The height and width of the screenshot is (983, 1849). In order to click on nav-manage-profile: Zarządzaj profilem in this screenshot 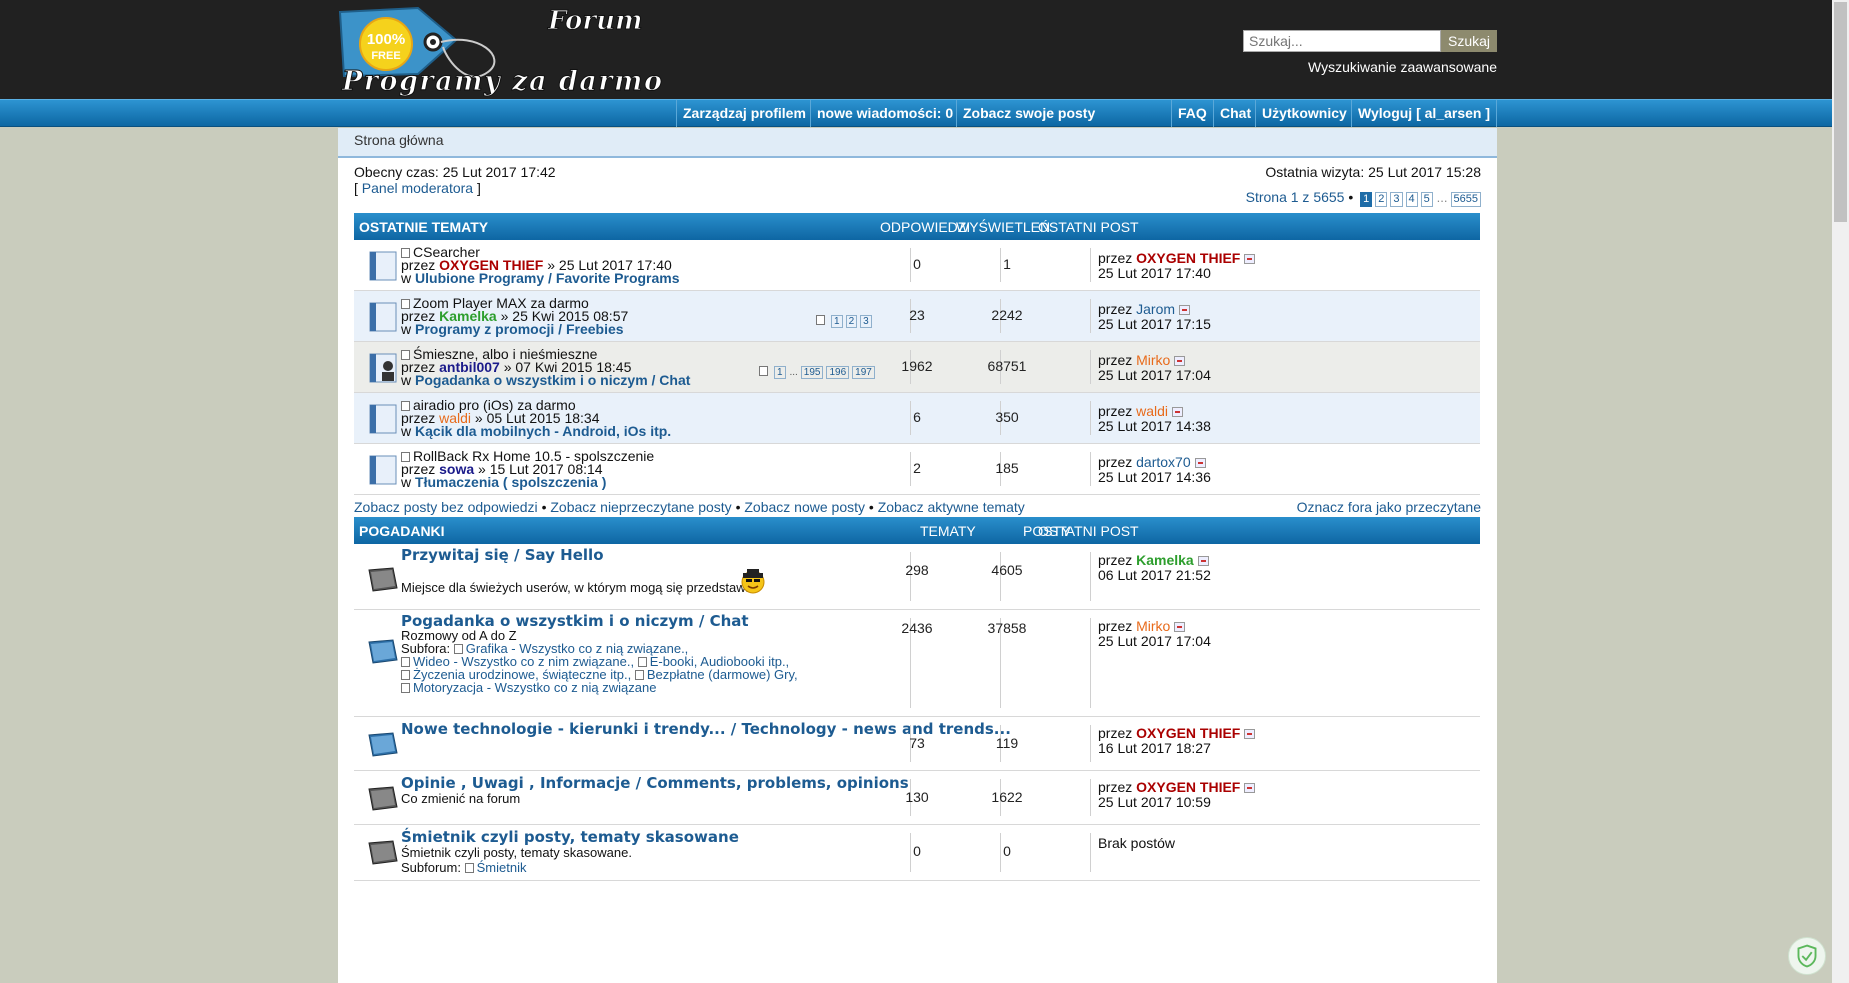, I will do `click(744, 113)`.